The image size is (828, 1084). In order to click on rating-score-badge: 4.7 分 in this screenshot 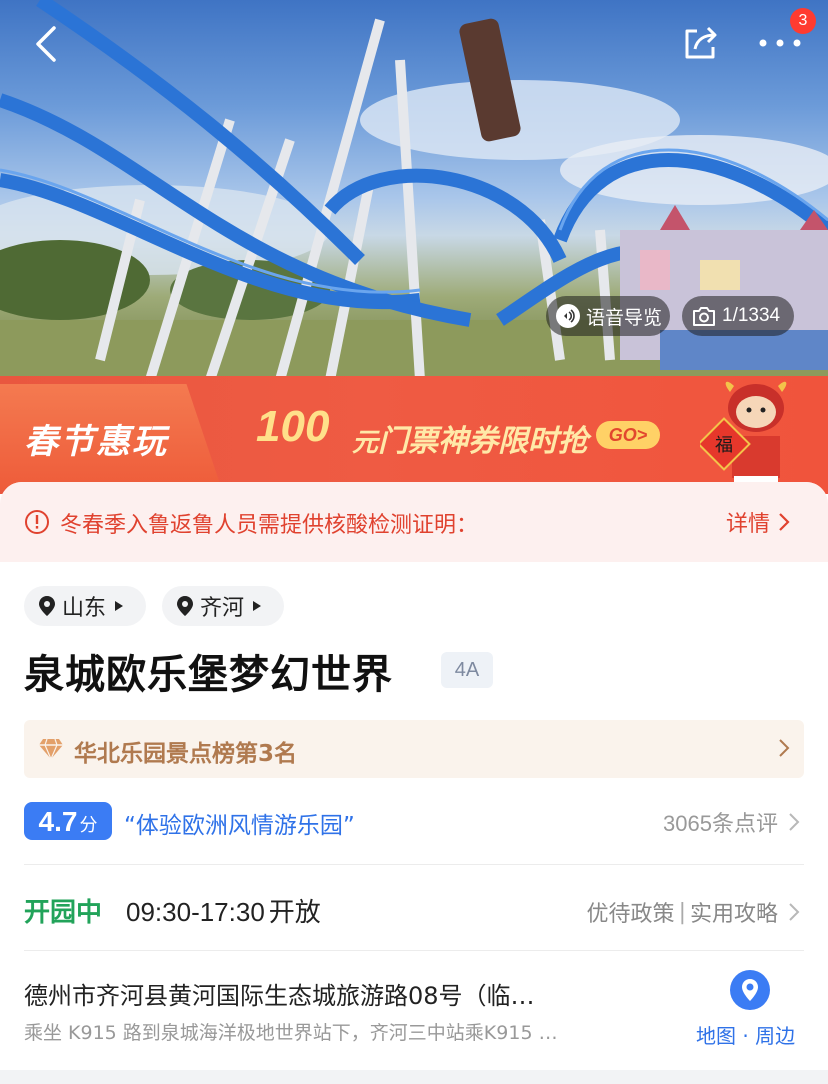, I will do `click(68, 821)`.